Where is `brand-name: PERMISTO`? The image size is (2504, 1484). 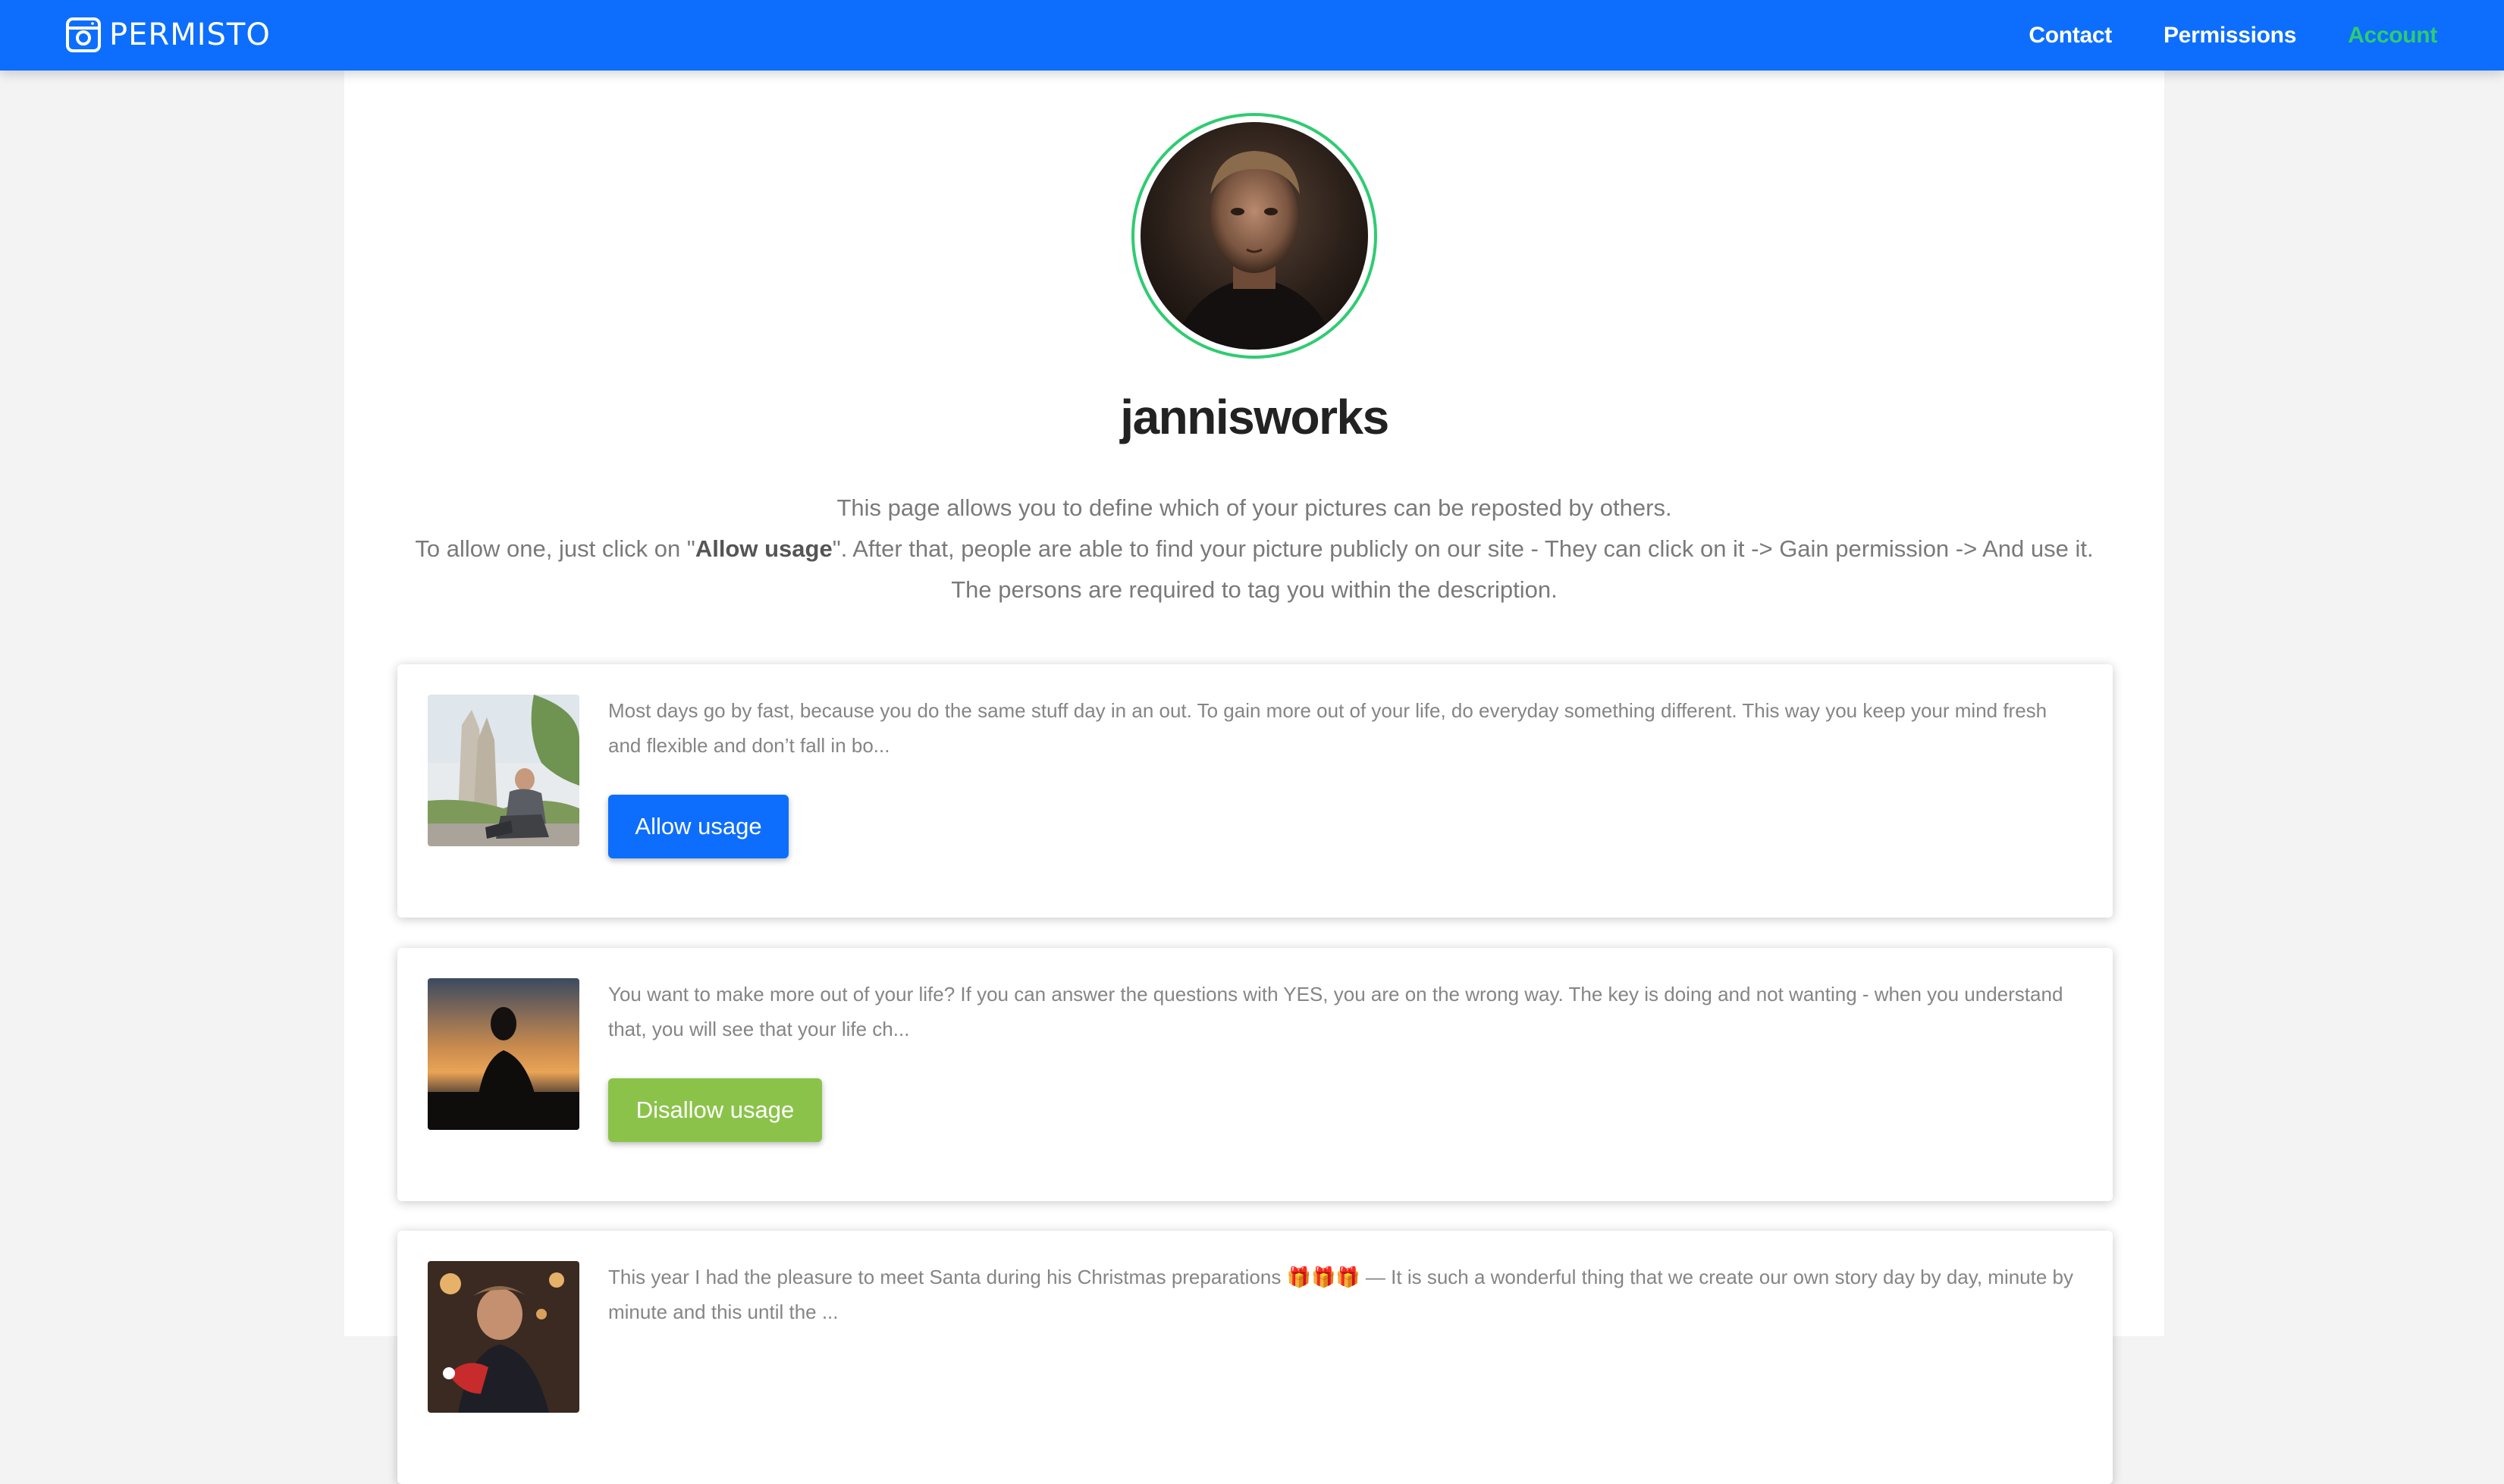
brand-name: PERMISTO is located at coordinates (190, 34).